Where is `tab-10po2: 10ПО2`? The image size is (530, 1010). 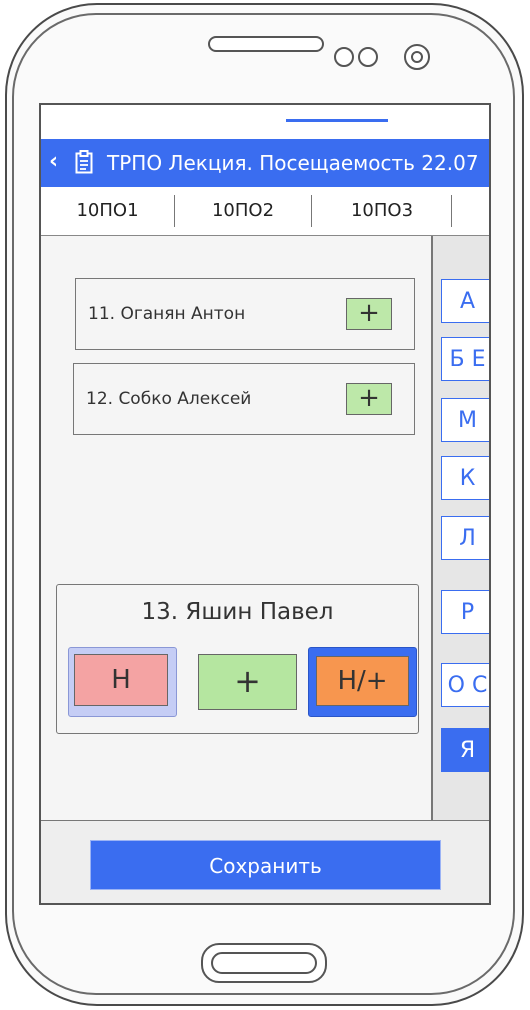
tab-10po2: 10ПО2 is located at coordinates (243, 210).